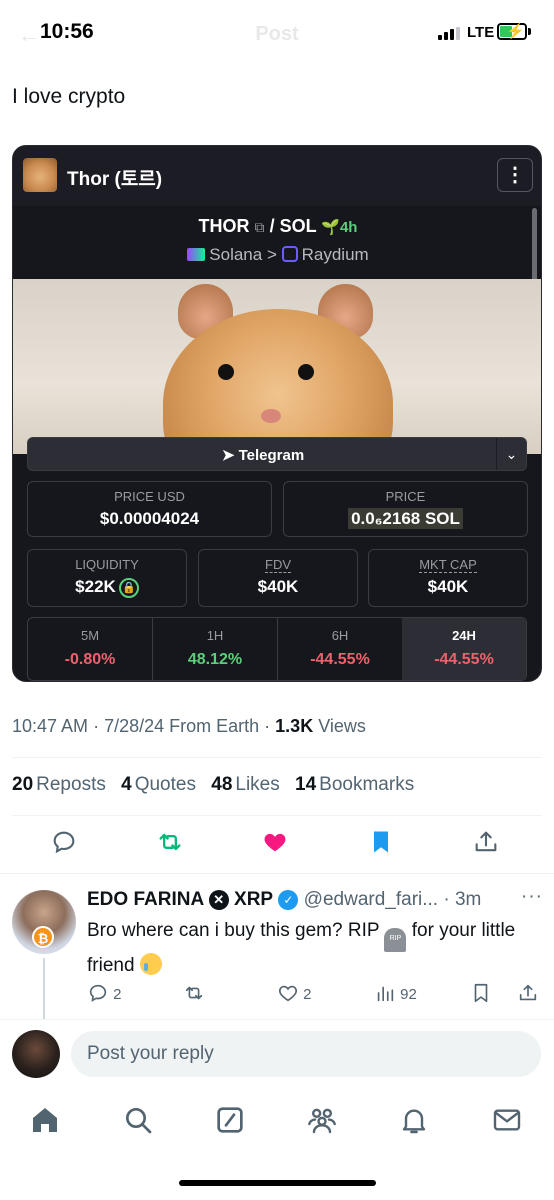 This screenshot has width=554, height=1200. Describe the element at coordinates (277, 1126) in the screenshot. I see `tab-bar` at that location.